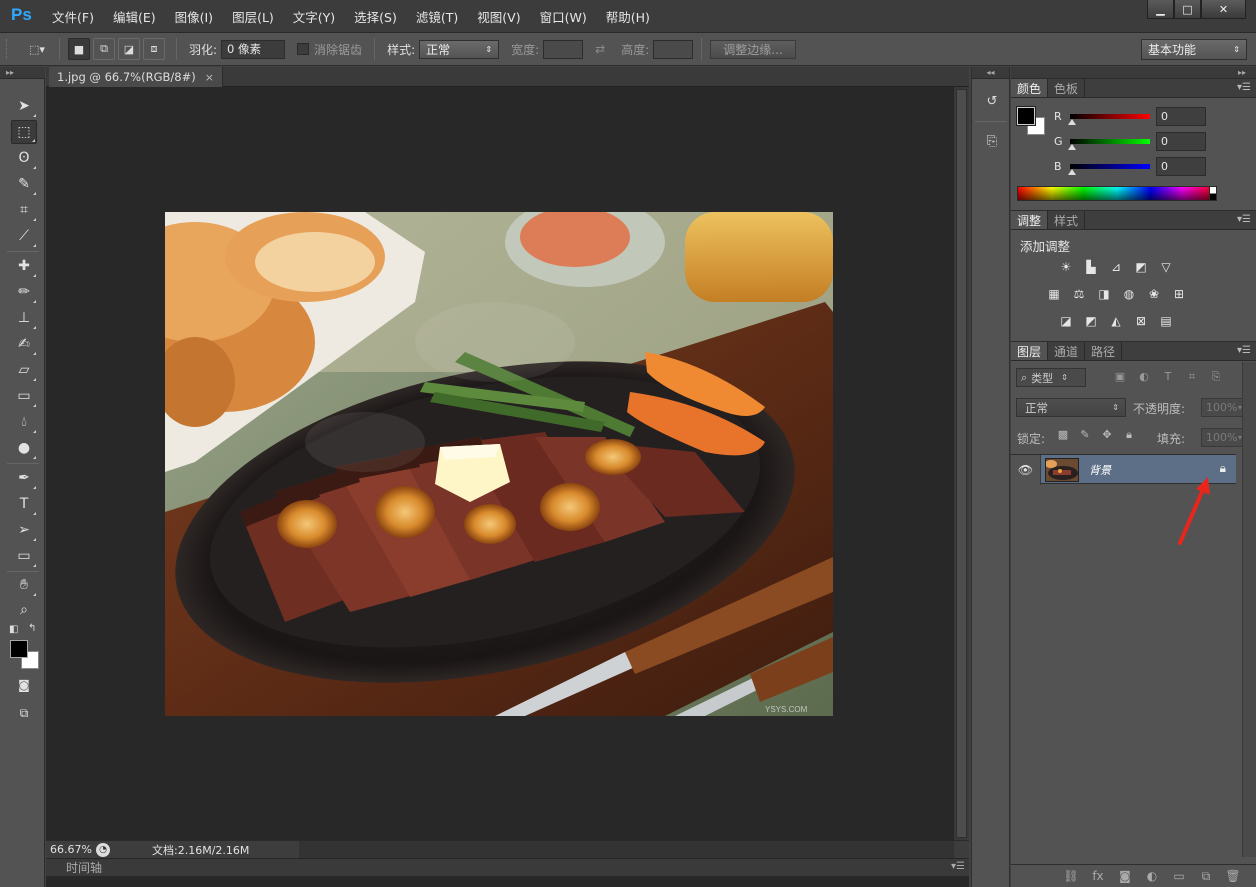 The height and width of the screenshot is (887, 1256). What do you see at coordinates (1192, 377) in the screenshot?
I see `filter-shape-icon: ⌗` at bounding box center [1192, 377].